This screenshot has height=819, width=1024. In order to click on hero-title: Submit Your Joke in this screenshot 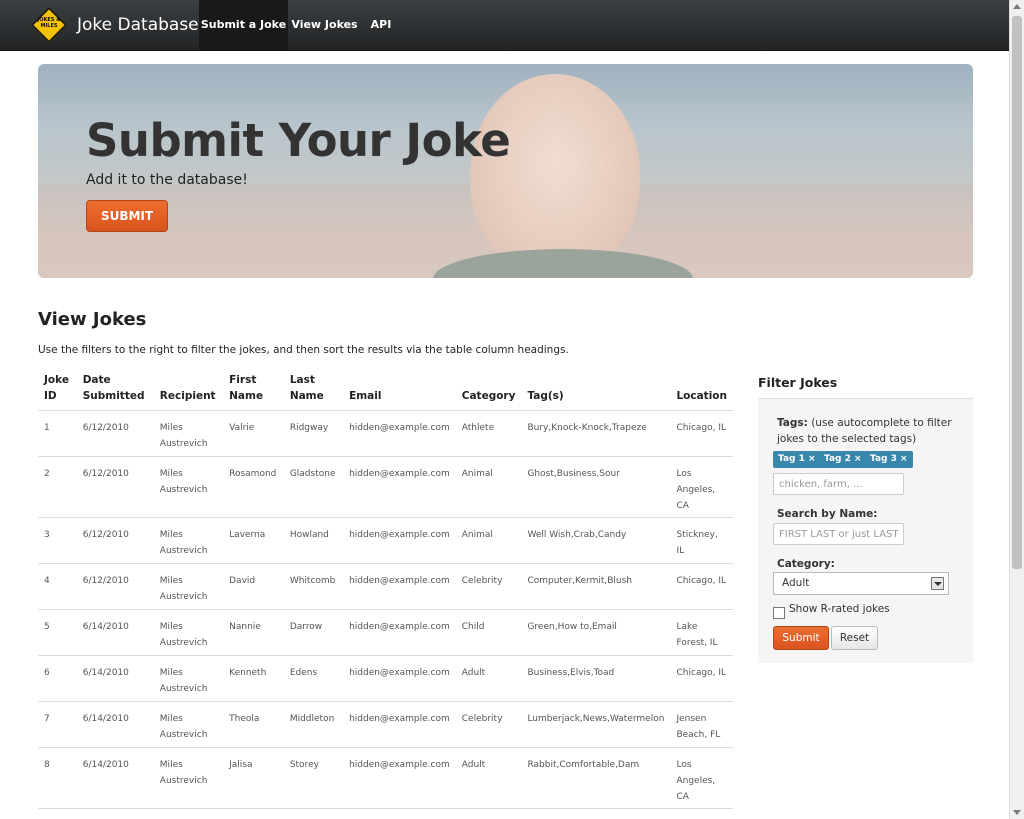, I will do `click(298, 140)`.